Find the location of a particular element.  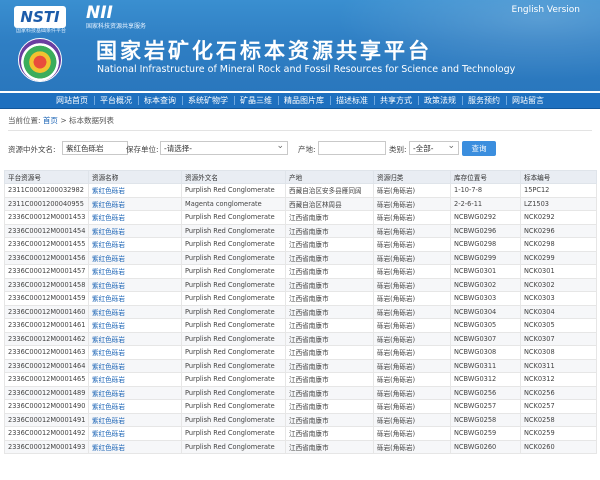

specimen-no-cell: NCK0308 is located at coordinates (558, 352).